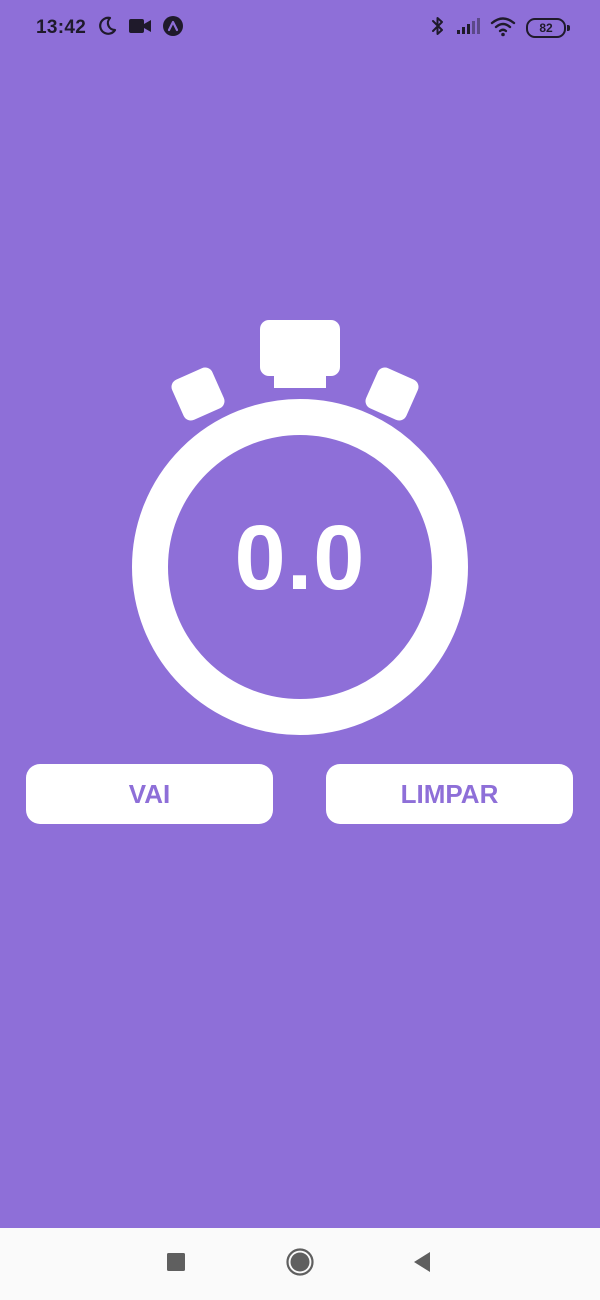 Image resolution: width=600 pixels, height=1300 pixels. I want to click on video-camera-icon, so click(140, 28).